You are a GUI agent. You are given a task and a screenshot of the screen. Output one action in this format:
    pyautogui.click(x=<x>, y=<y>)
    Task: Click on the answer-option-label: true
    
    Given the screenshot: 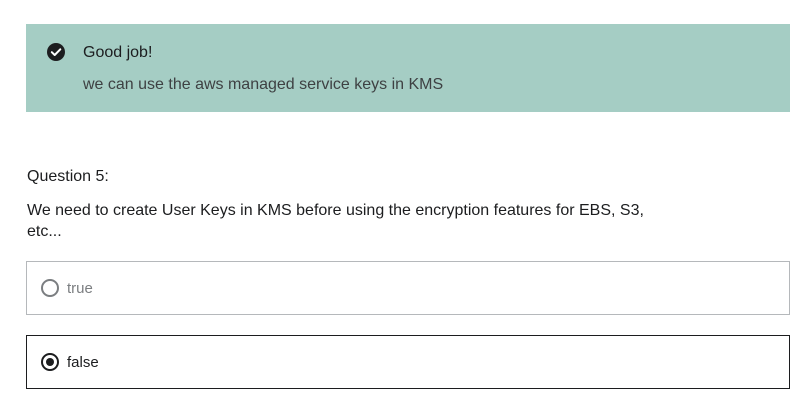 What is the action you would take?
    pyautogui.click(x=80, y=288)
    